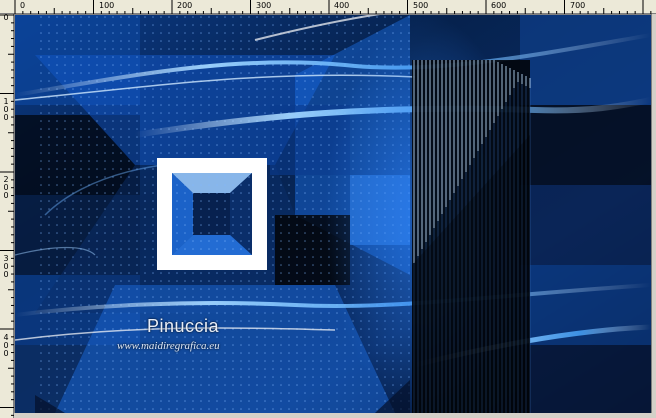 This screenshot has width=656, height=418. Describe the element at coordinates (168, 346) in the screenshot. I see `watermark-url: www.maidiregrafica.eu` at that location.